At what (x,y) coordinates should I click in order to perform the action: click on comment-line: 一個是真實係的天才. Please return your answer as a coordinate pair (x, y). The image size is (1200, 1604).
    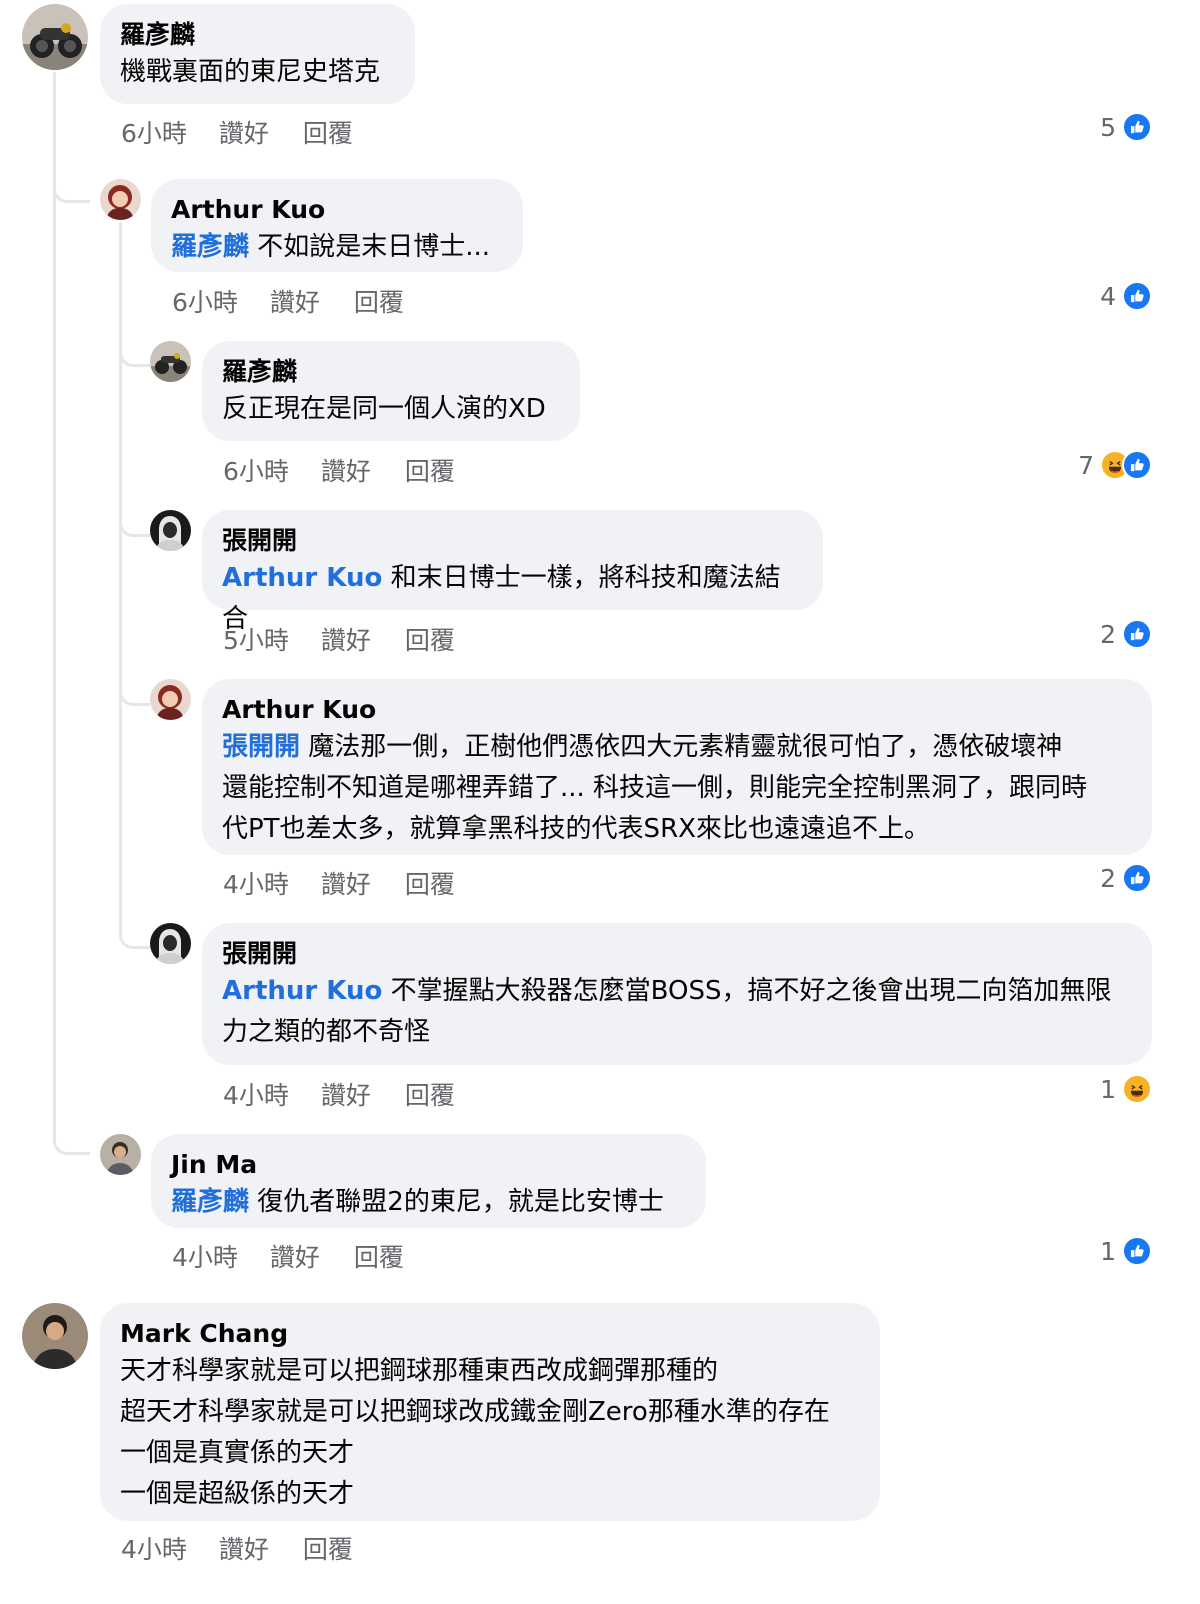
    Looking at the image, I should click on (237, 1453).